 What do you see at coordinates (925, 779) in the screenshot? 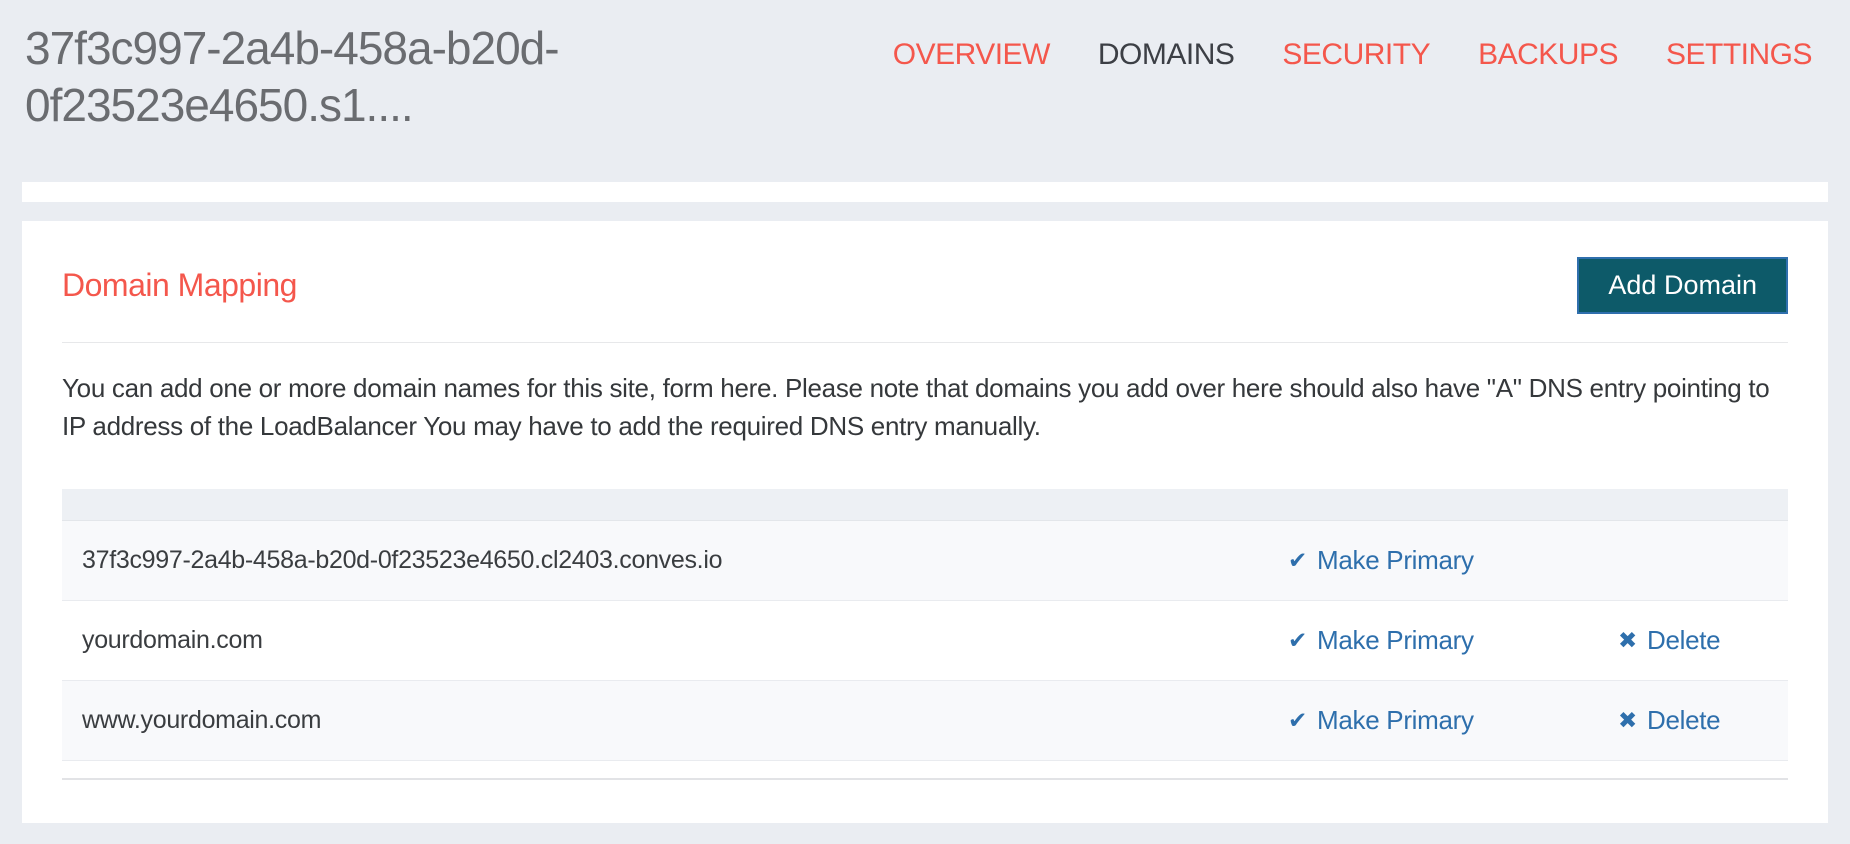
I see `bottom-divider` at bounding box center [925, 779].